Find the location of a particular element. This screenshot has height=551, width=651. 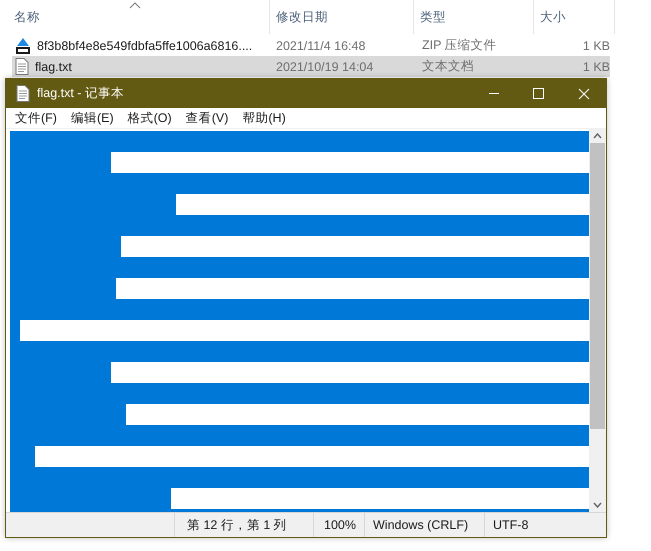

line-ending: Windows (CRLF) is located at coordinates (424, 525).